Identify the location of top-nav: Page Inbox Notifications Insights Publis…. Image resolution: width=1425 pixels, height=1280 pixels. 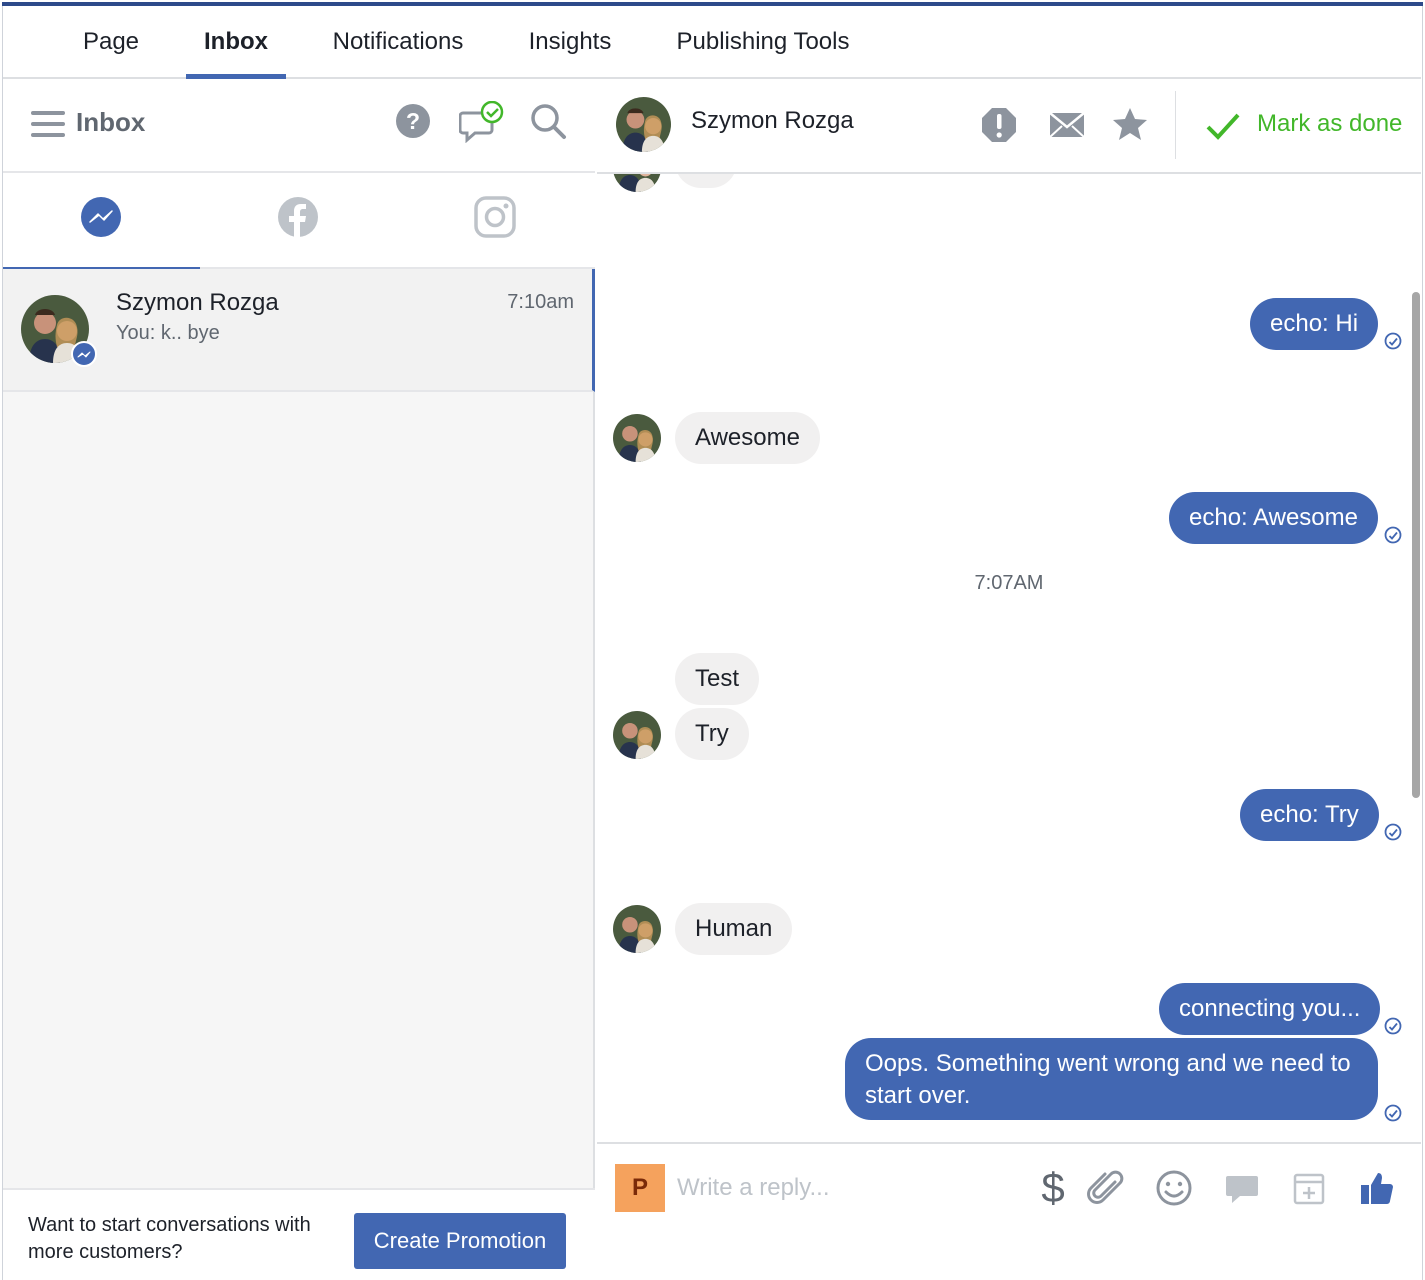
(712, 42).